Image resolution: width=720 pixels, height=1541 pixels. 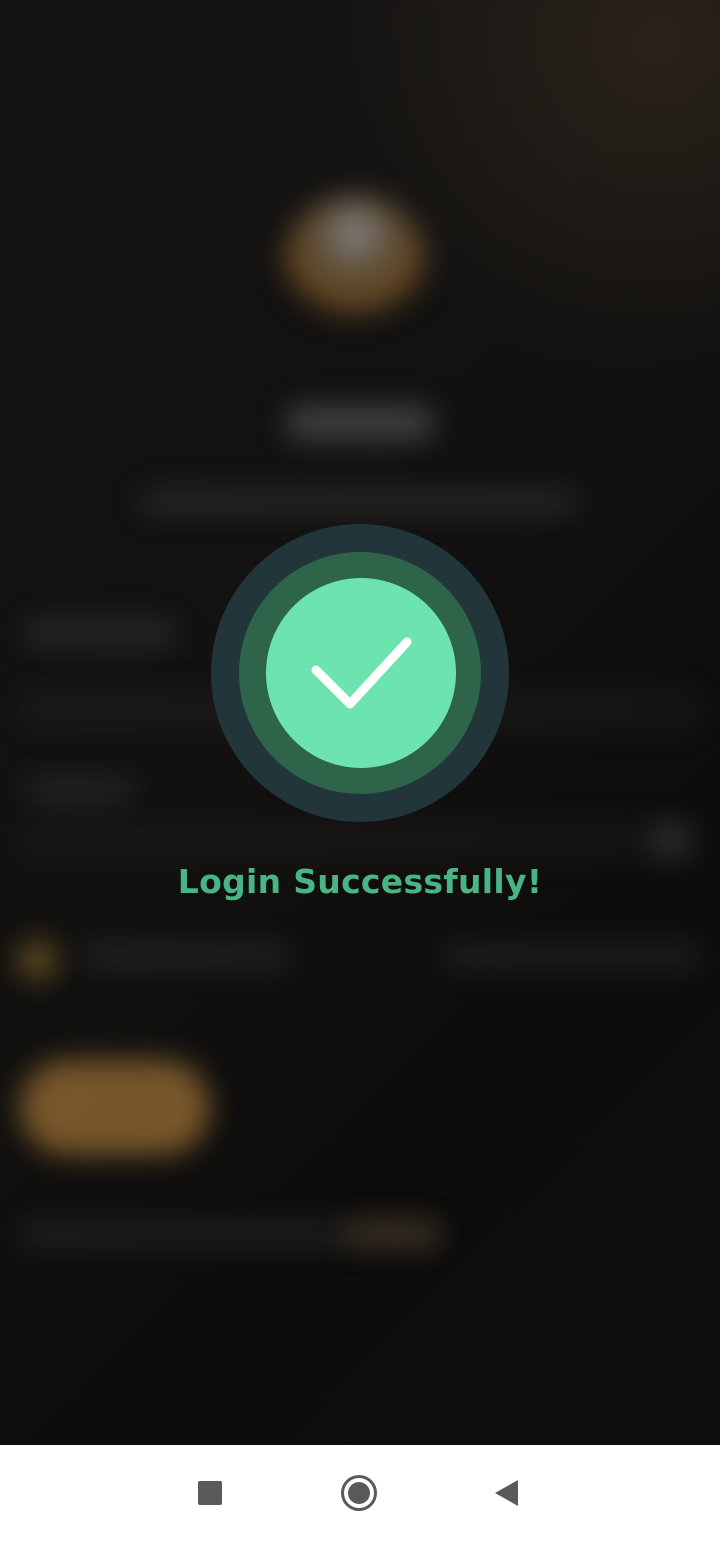 I want to click on password-field-blurred, so click(x=360, y=840).